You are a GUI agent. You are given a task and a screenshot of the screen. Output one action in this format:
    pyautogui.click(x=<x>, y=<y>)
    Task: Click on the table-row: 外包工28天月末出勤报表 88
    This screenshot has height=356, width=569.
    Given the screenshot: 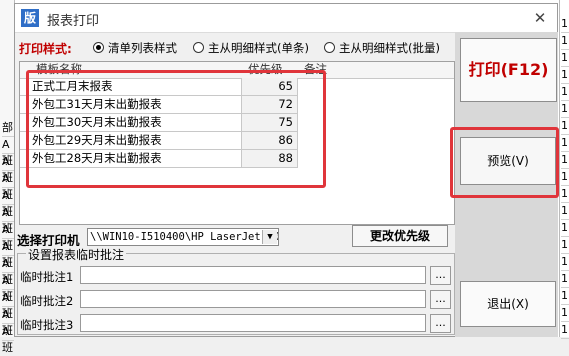 What is the action you would take?
    pyautogui.click(x=159, y=159)
    